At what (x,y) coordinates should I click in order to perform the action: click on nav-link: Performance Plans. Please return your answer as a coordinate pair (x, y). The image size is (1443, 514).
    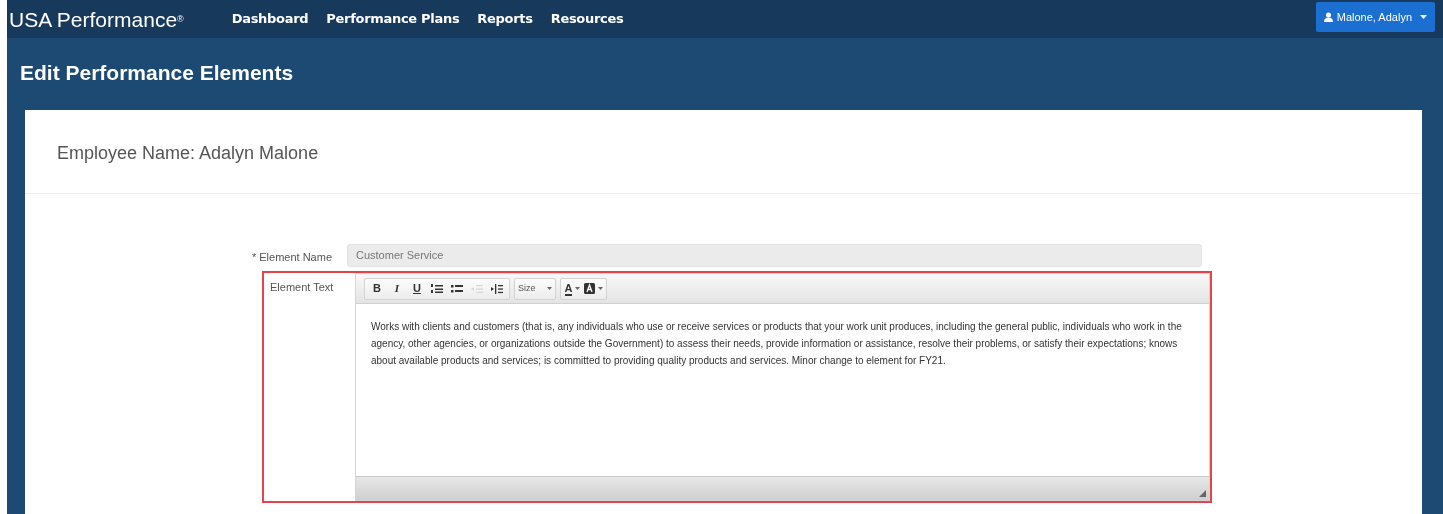
    Looking at the image, I should click on (393, 19).